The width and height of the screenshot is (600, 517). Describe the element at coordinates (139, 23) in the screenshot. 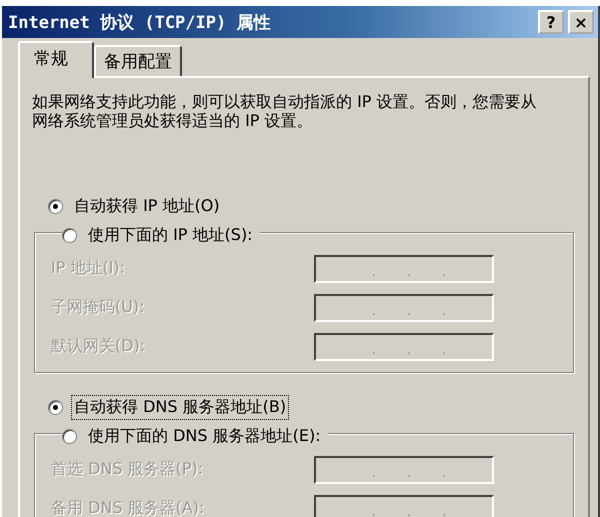

I see `window-title: Internet 协议 (TCP/IP) 属性` at that location.